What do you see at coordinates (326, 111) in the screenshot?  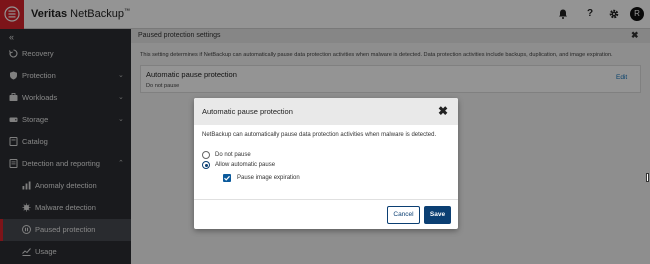 I see `dialog-header: Automatic pause protection ✖` at bounding box center [326, 111].